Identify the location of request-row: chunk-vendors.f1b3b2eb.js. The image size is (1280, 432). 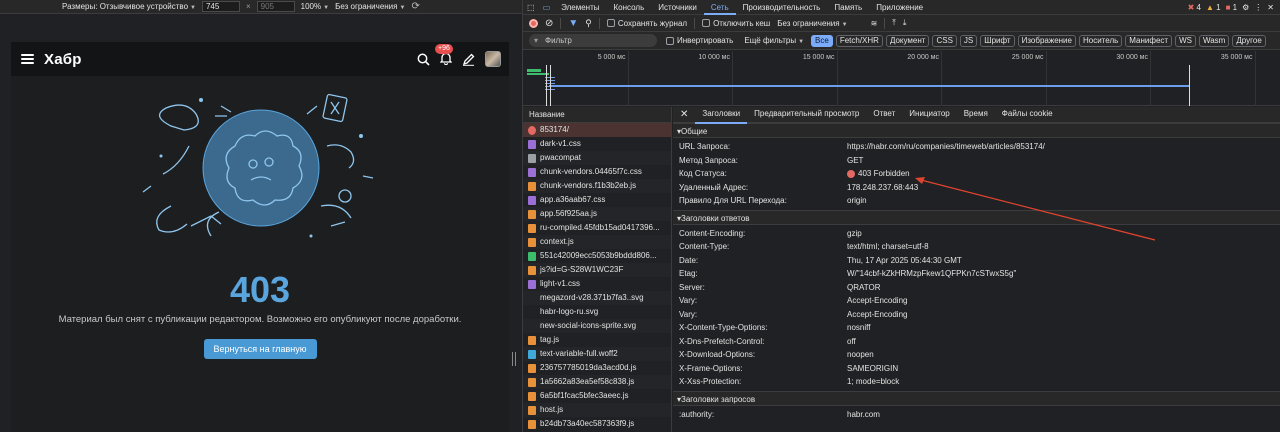
(597, 186).